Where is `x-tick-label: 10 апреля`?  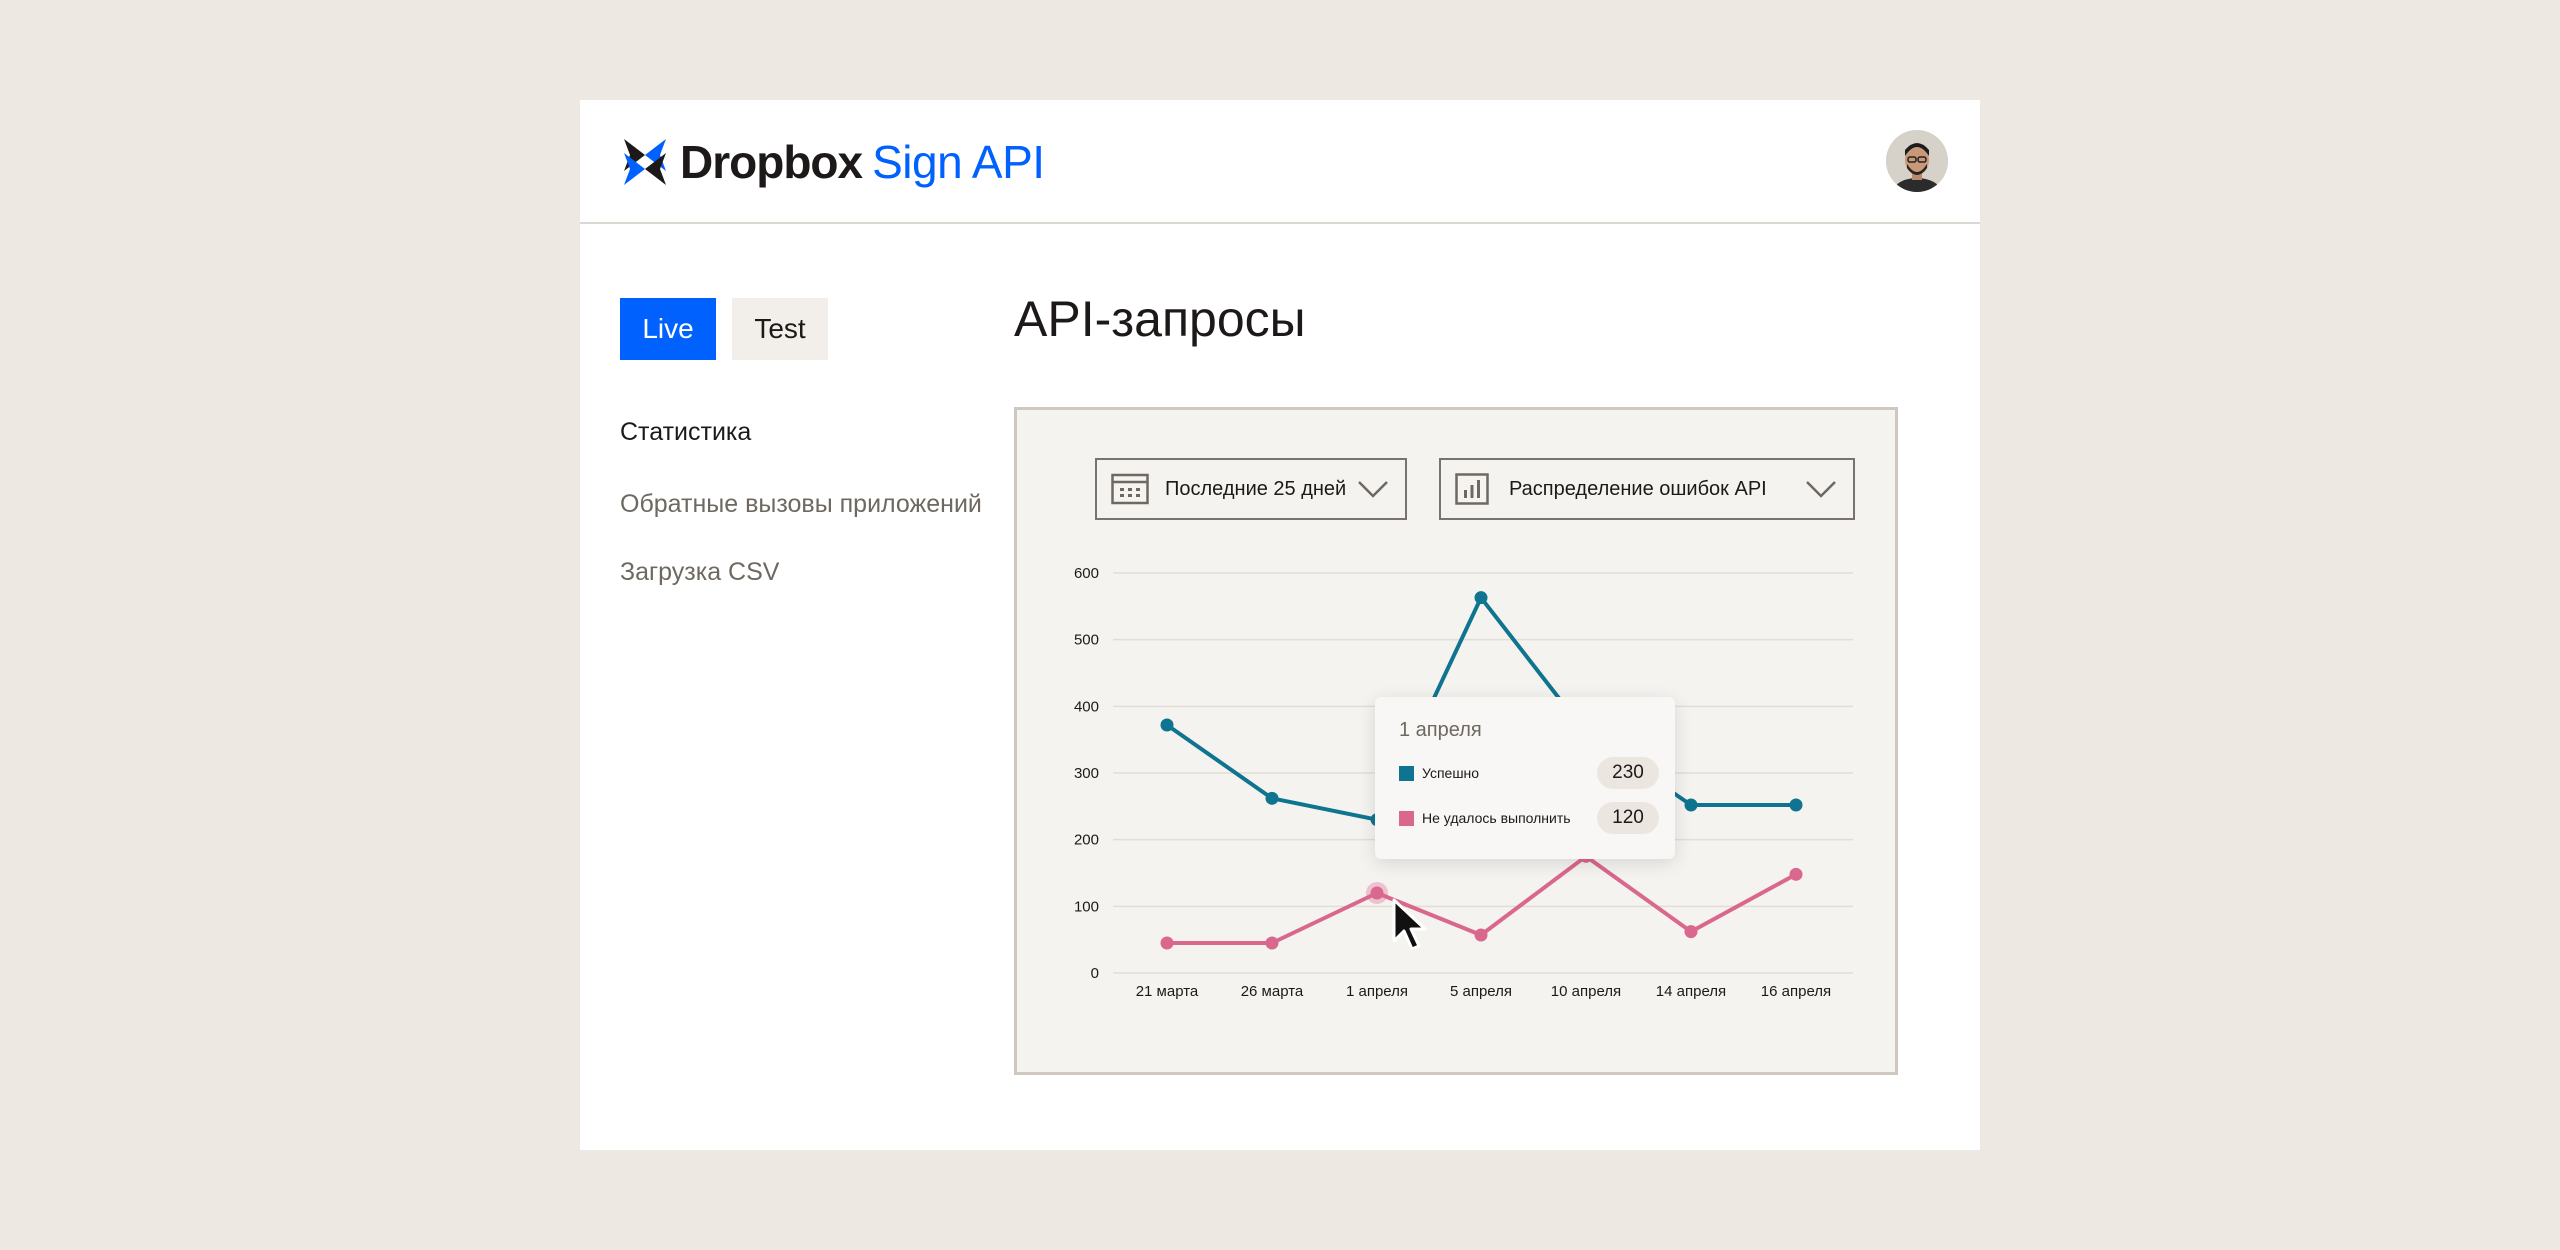 x-tick-label: 10 апреля is located at coordinates (1586, 991).